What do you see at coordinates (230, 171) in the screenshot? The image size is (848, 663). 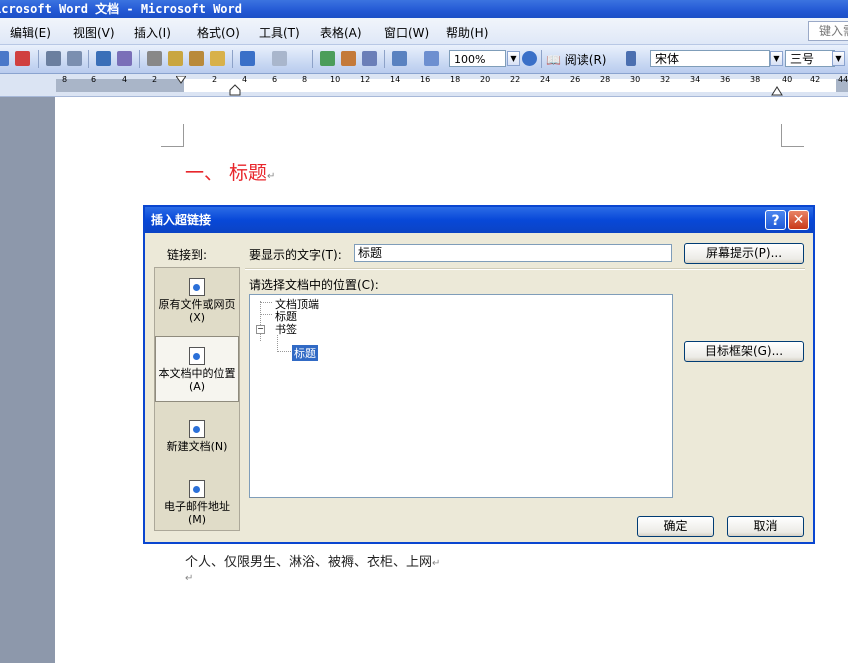 I see `document-heading: 一、 标题↵` at bounding box center [230, 171].